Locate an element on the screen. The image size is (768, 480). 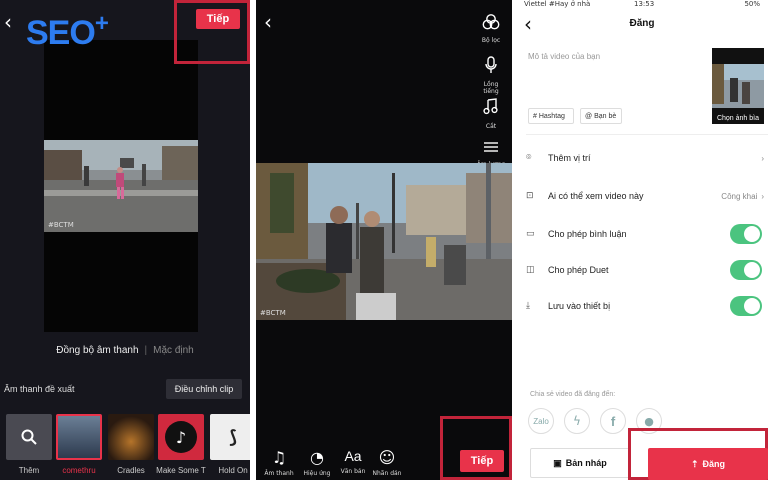
facebook-icon: f is located at coordinates (613, 421).